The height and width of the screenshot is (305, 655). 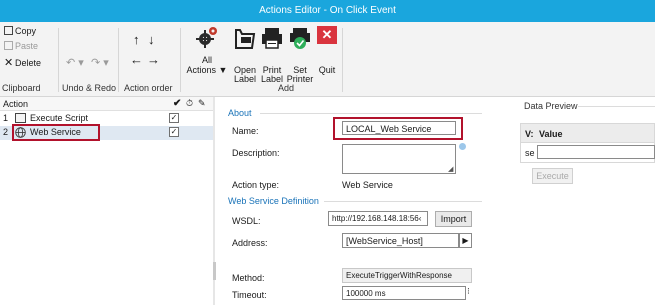 What do you see at coordinates (286, 88) in the screenshot?
I see `add-group-label: Add` at bounding box center [286, 88].